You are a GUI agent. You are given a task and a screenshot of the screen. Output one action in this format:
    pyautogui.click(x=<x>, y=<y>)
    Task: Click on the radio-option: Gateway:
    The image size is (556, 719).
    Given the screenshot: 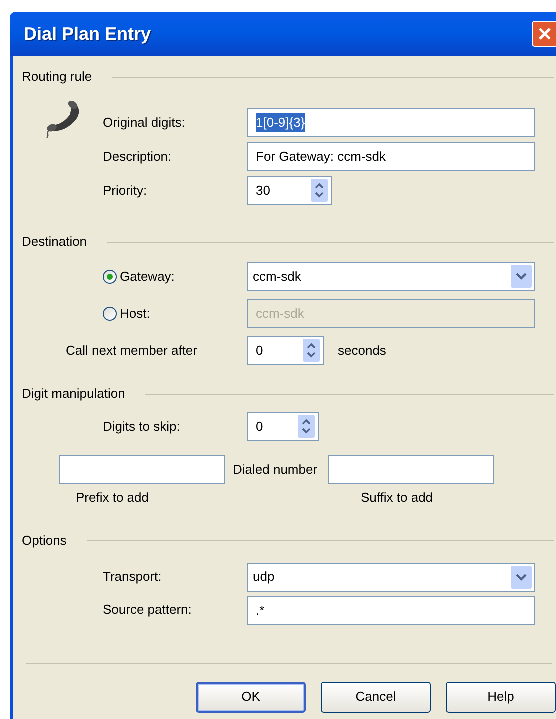 What is the action you would take?
    pyautogui.click(x=139, y=276)
    